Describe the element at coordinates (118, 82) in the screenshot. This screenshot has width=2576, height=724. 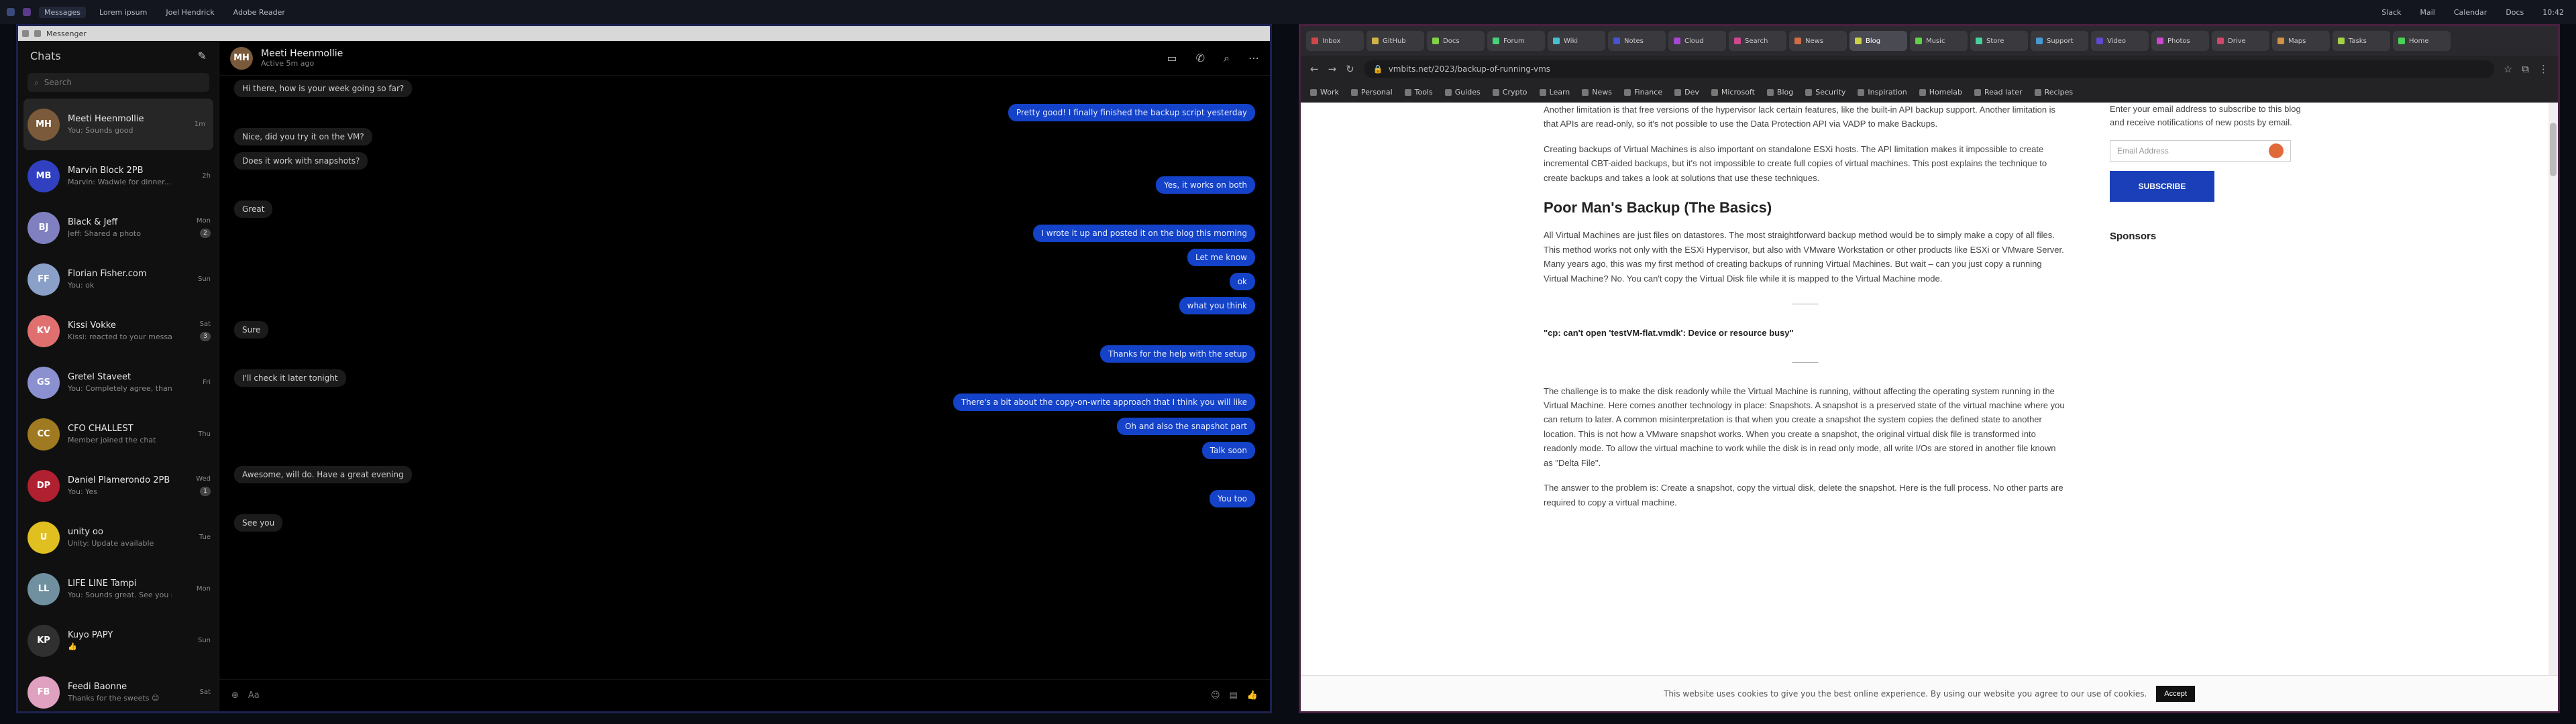
I see `search-bar: ⌕ Search` at that location.